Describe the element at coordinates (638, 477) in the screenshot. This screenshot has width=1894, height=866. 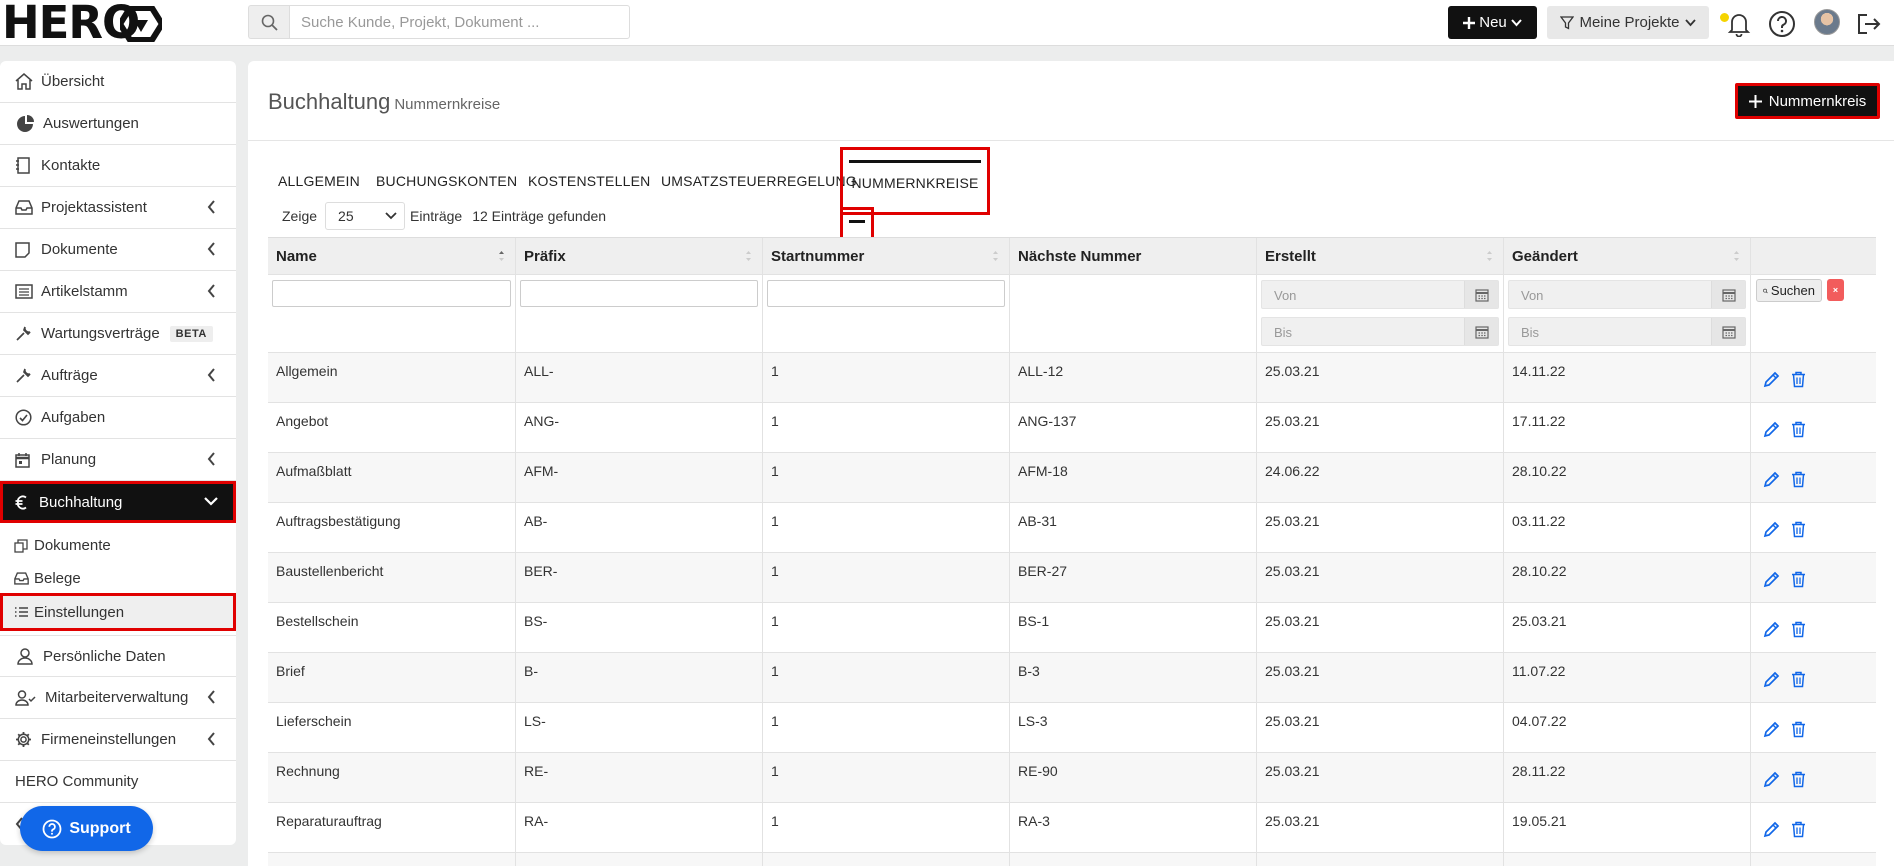
I see `cell-praefix: AFM-` at that location.